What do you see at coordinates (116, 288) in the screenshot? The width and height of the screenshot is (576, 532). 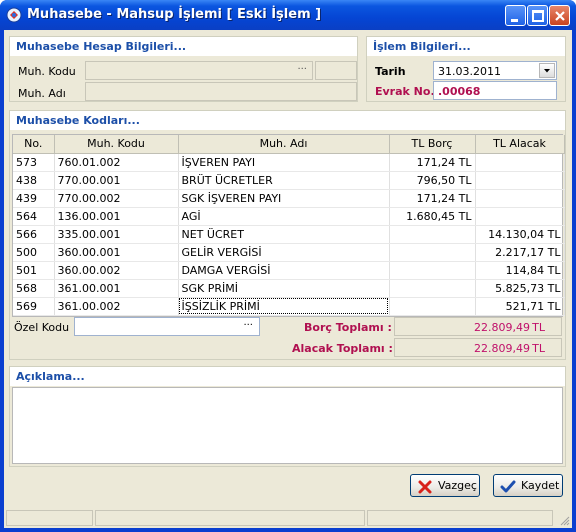 I see `cell-muh-kodu: 361.00.001` at bounding box center [116, 288].